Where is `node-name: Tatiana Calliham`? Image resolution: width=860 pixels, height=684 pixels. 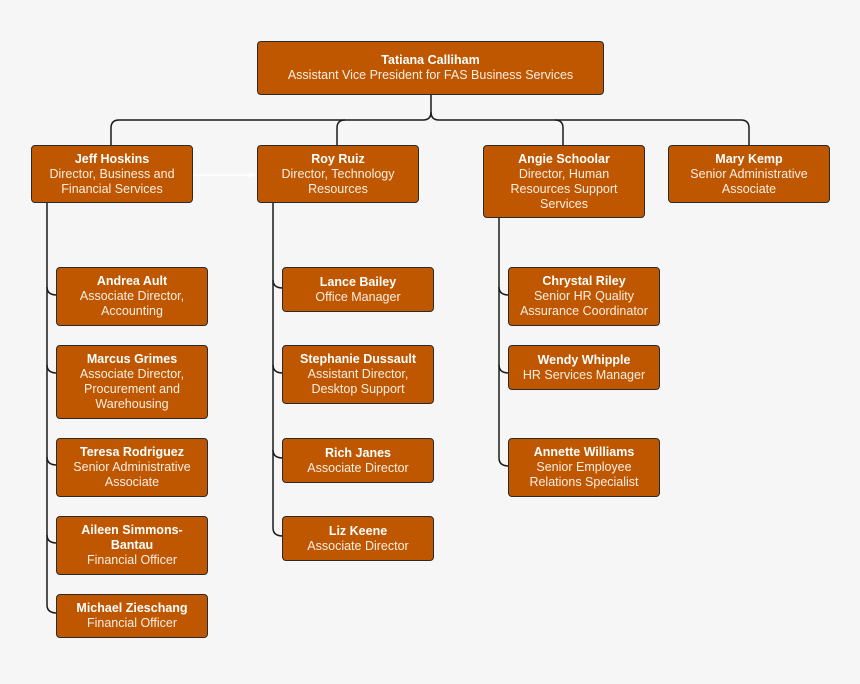 node-name: Tatiana Calliham is located at coordinates (430, 60).